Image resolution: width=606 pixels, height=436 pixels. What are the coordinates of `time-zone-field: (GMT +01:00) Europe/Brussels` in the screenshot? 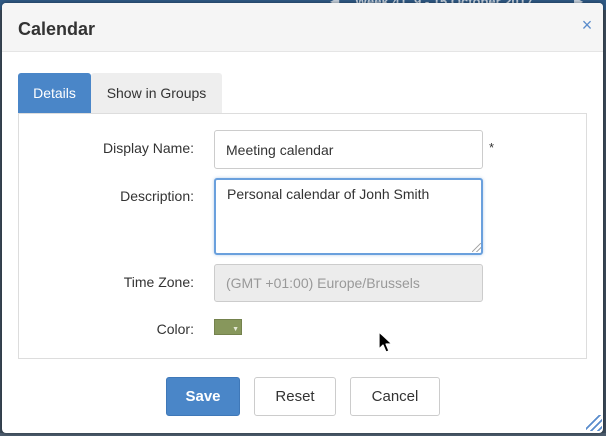 It's located at (348, 283).